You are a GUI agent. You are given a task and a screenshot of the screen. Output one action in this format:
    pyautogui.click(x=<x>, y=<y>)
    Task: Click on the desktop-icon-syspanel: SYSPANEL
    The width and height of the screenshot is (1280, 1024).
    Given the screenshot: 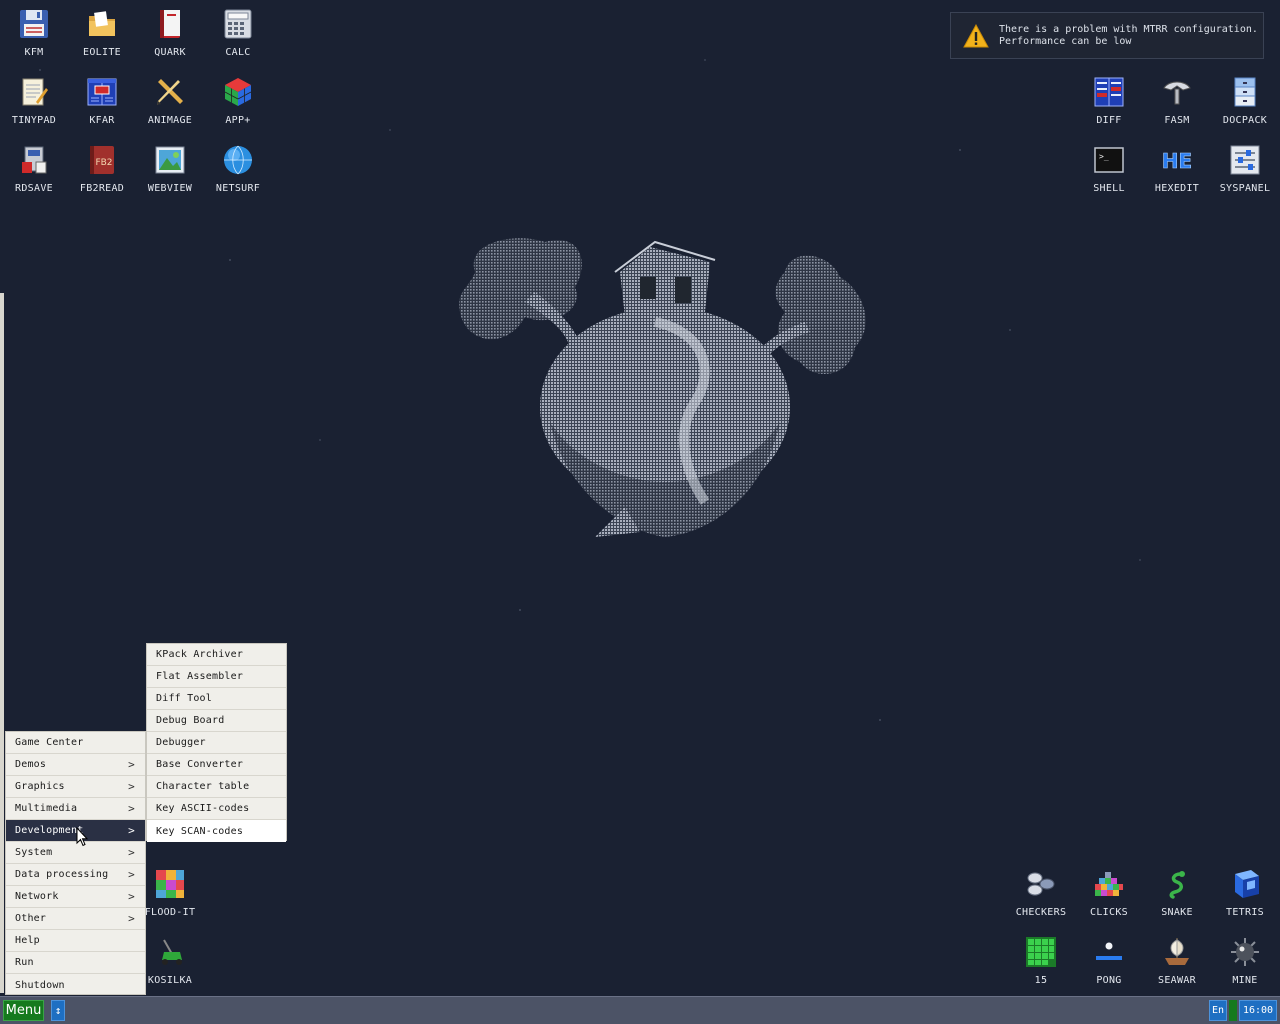 What is the action you would take?
    pyautogui.click(x=1245, y=169)
    